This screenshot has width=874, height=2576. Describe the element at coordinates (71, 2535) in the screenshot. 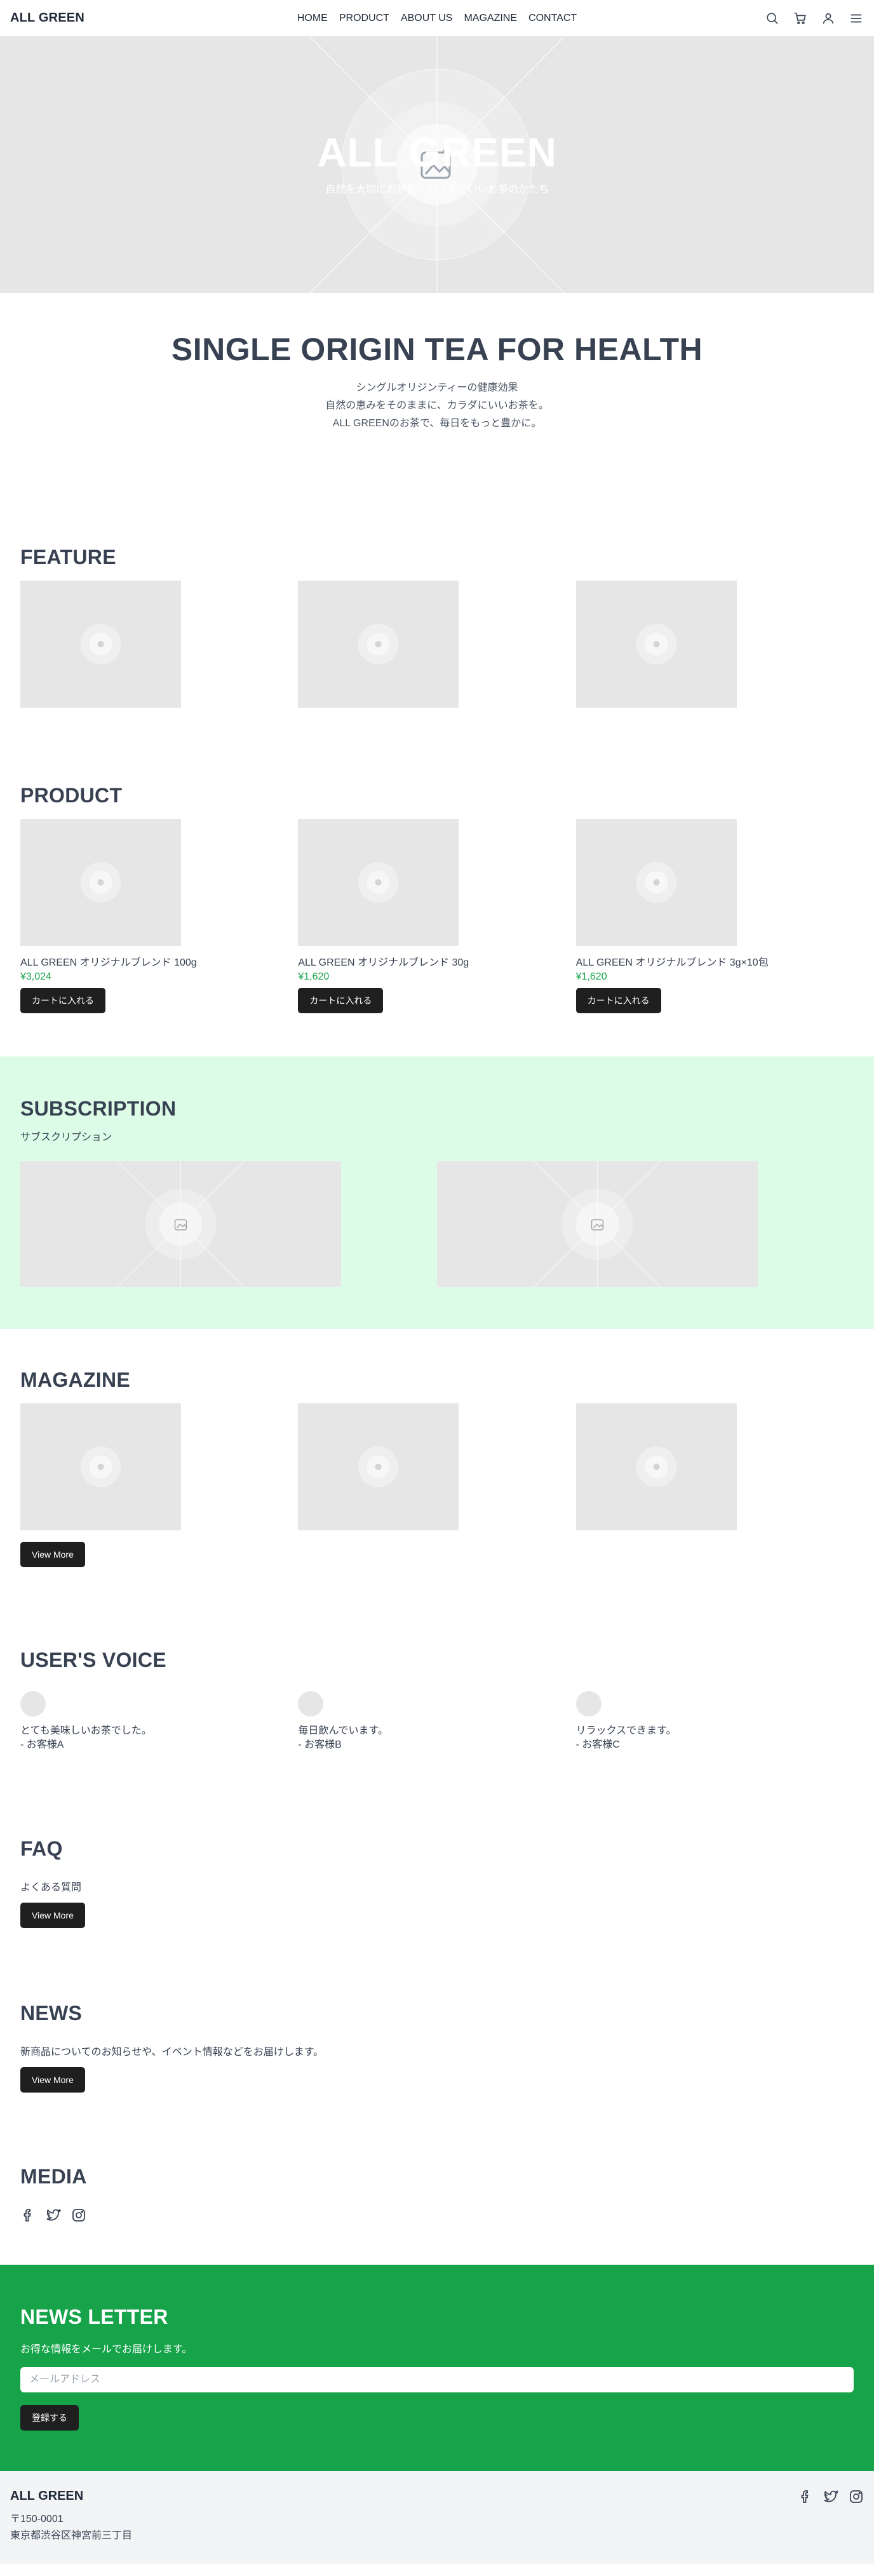

I see `footer-address: 東京都渋谷区神宮前三丁目` at that location.